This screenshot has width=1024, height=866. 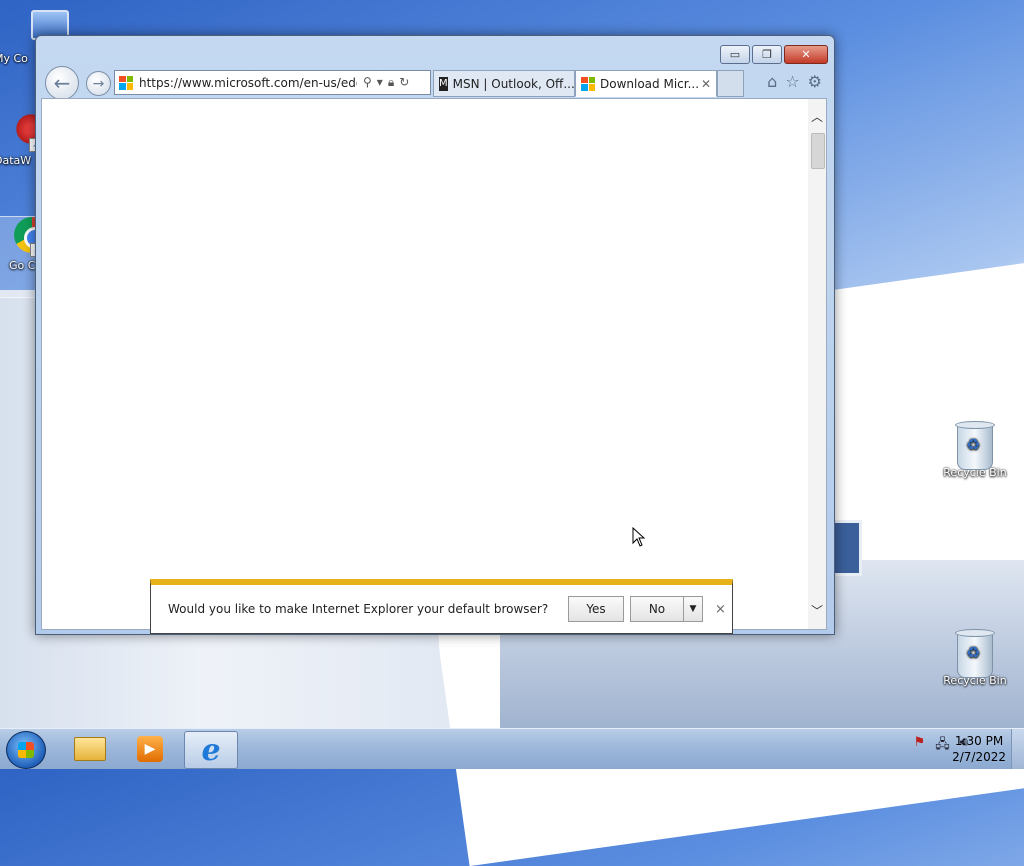 What do you see at coordinates (815, 81) in the screenshot?
I see `settings-gear-icon: ⚙` at bounding box center [815, 81].